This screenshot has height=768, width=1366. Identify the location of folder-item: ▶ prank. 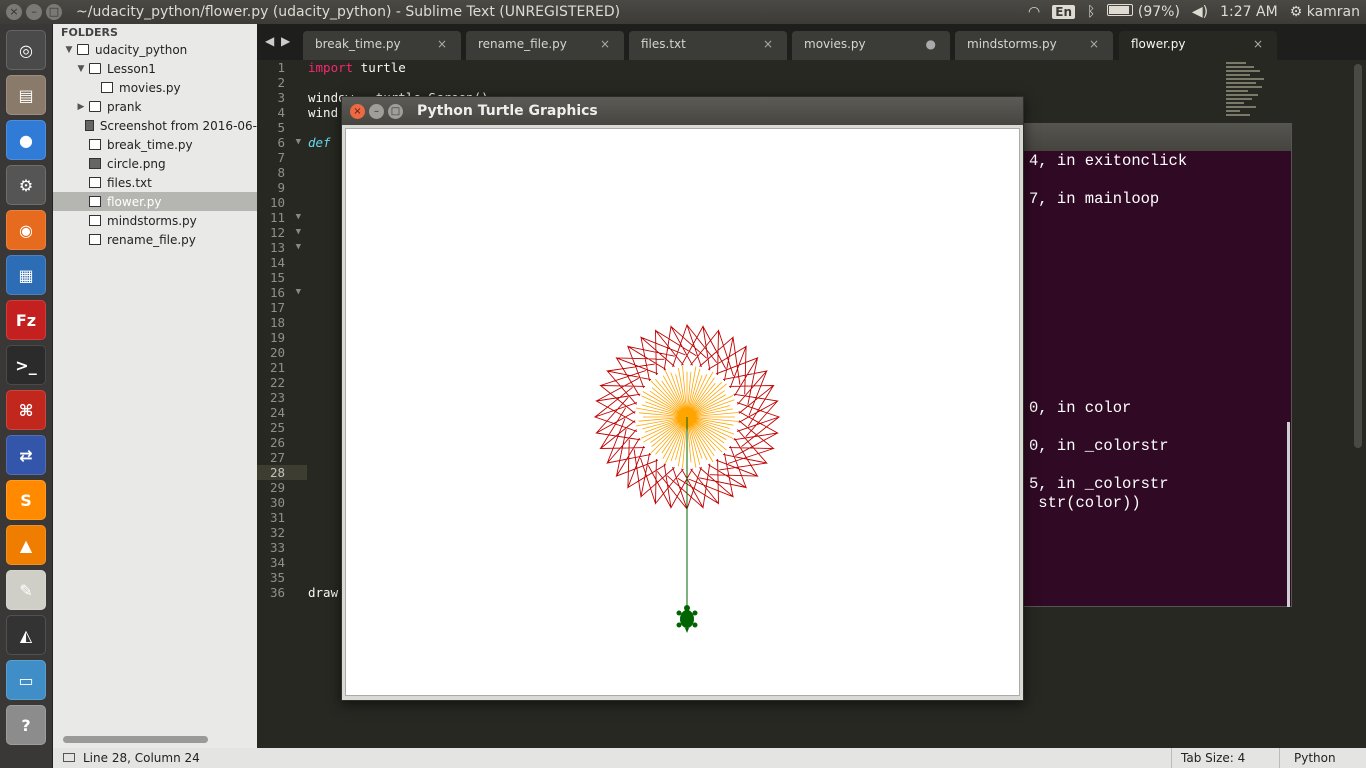
(155, 106).